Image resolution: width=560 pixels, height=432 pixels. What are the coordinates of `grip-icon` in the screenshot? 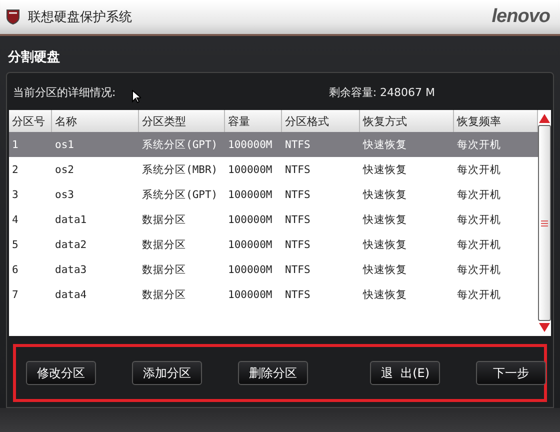 It's located at (544, 223).